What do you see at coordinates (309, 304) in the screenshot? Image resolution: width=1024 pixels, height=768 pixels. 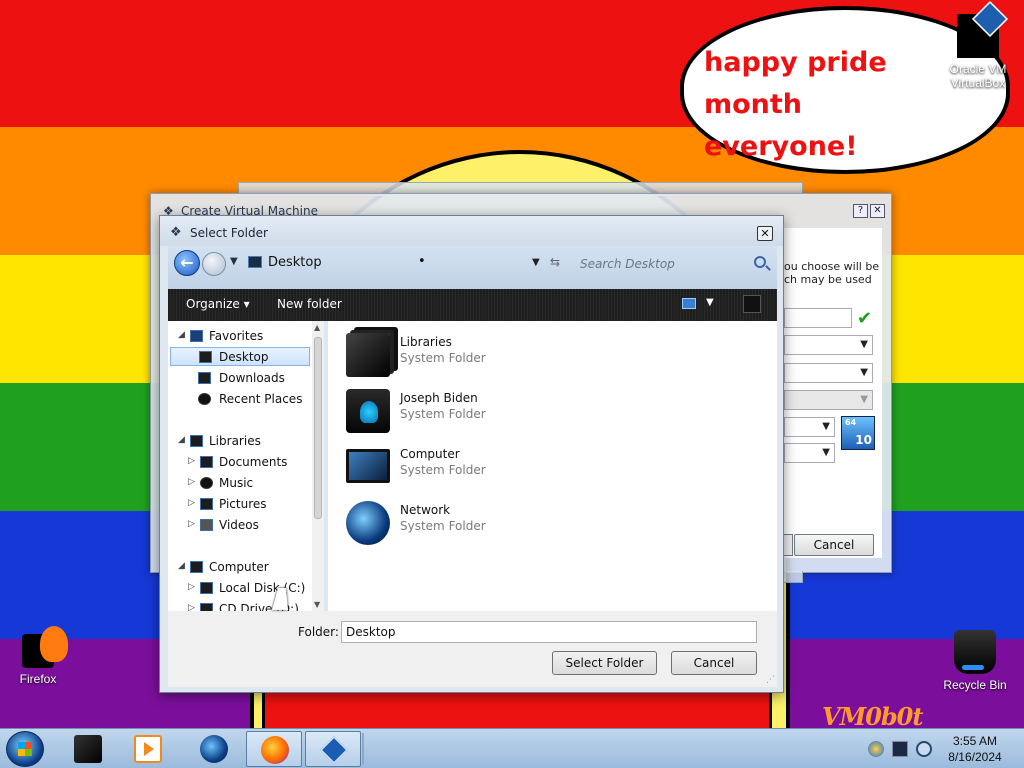 I see `new-folder-button: New folder` at bounding box center [309, 304].